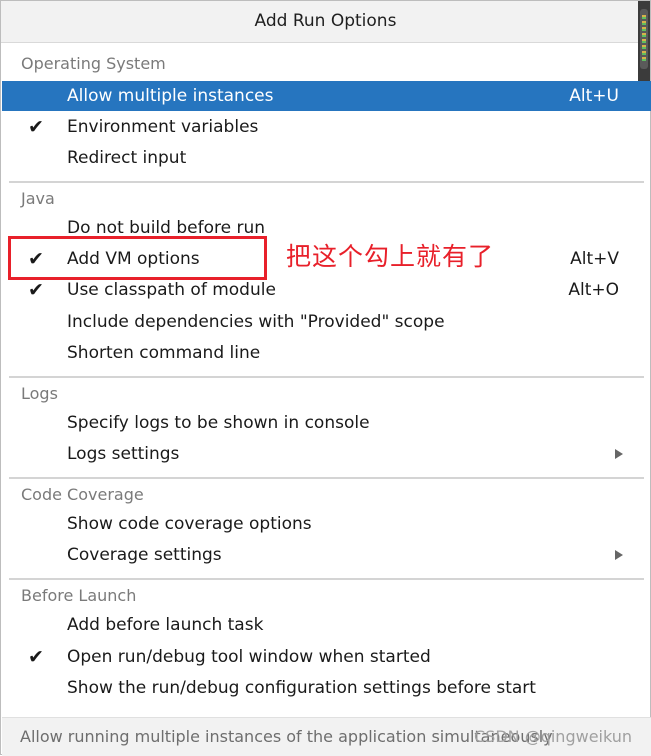 This screenshot has width=651, height=756. I want to click on menu-item-label: Allow multiple instances, so click(170, 96).